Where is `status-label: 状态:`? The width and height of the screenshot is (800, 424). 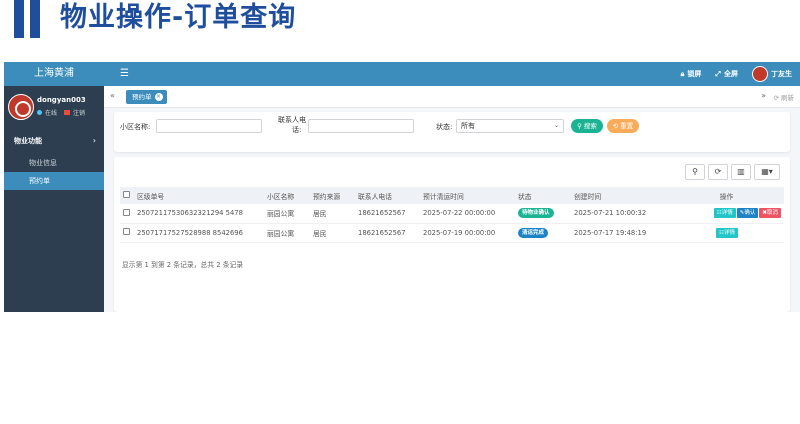 status-label: 状态: is located at coordinates (444, 127).